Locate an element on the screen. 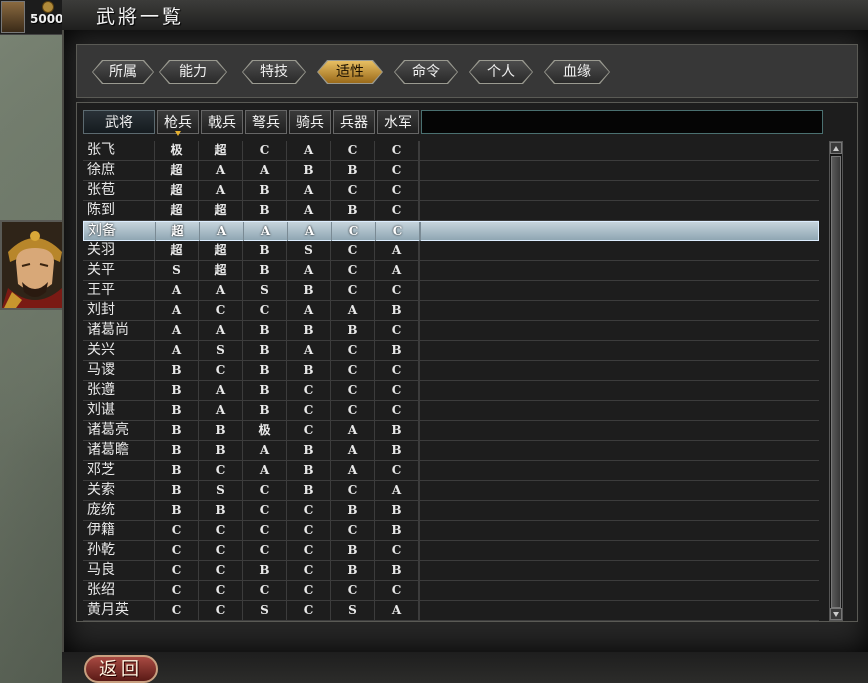 The height and width of the screenshot is (683, 868). tab-personal: 个人 is located at coordinates (501, 72).